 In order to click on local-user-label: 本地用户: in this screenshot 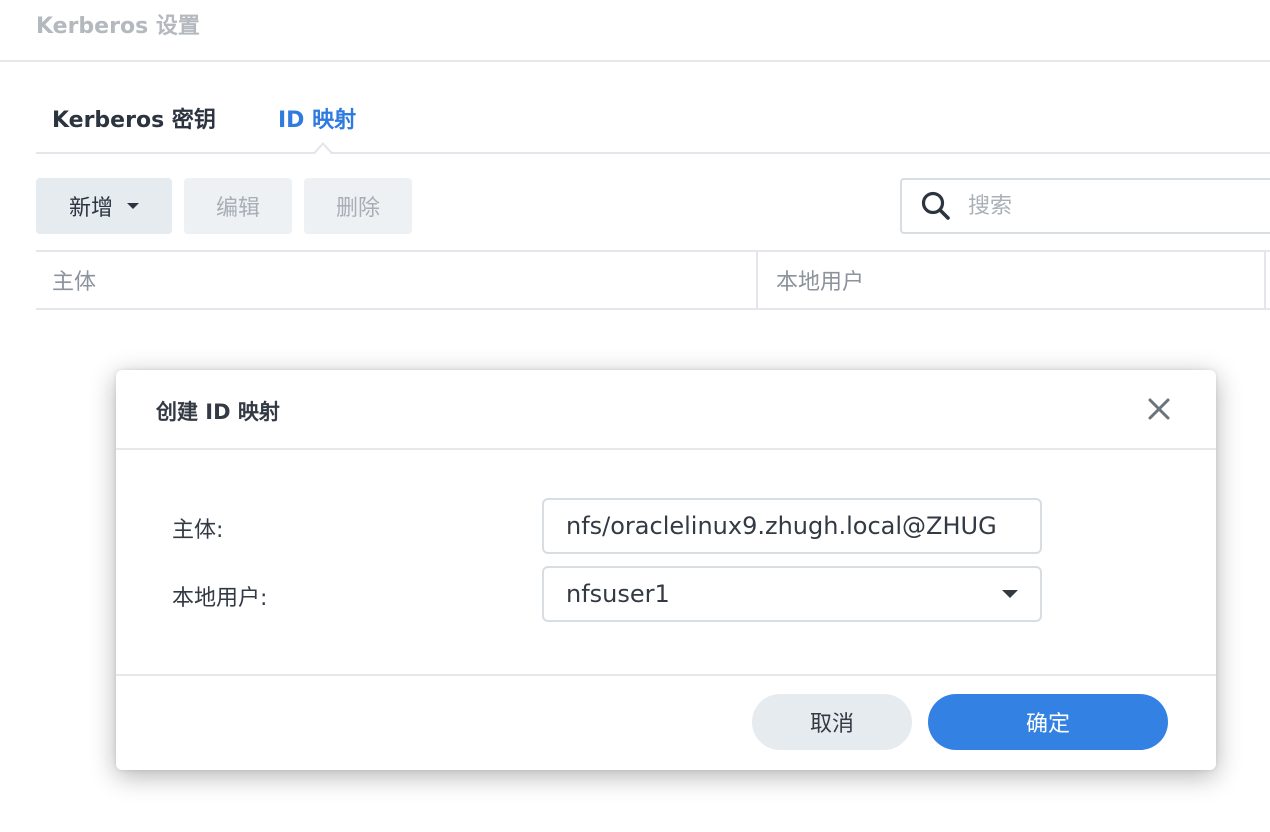, I will do `click(220, 598)`.